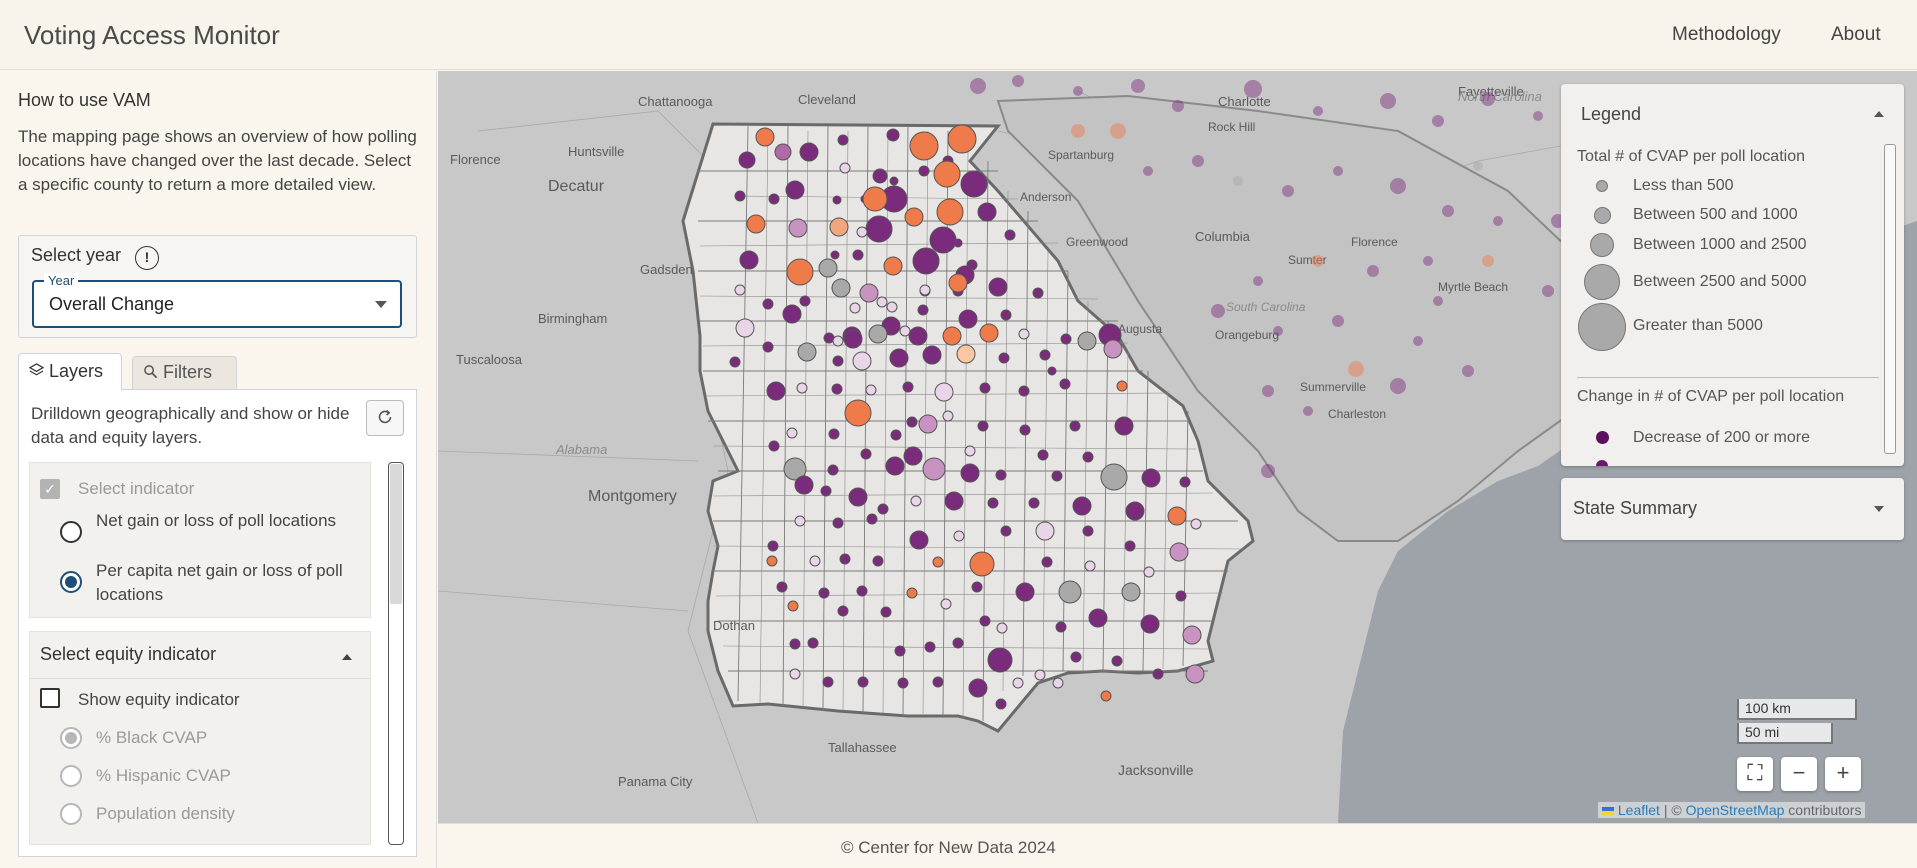 The height and width of the screenshot is (868, 1917). Describe the element at coordinates (1843, 774) in the screenshot. I see `zoom-in-button: +` at that location.